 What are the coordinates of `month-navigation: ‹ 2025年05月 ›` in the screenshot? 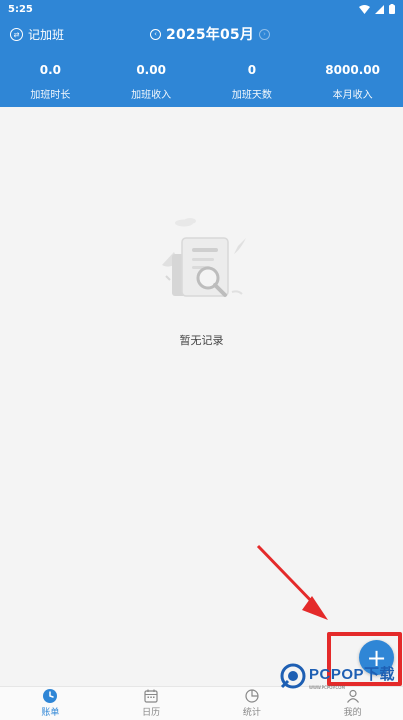 It's located at (210, 34).